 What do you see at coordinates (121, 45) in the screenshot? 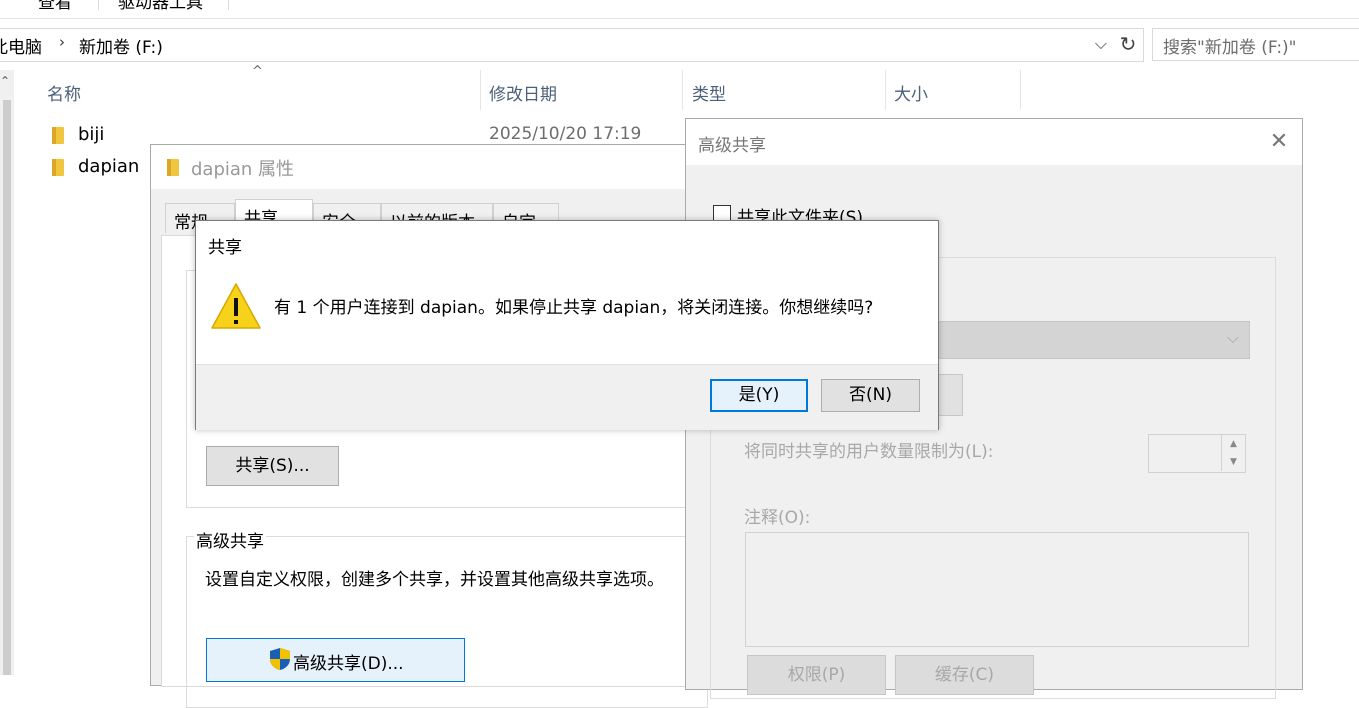
I see `breadcrumb-drive: 新加卷 (F:)` at bounding box center [121, 45].